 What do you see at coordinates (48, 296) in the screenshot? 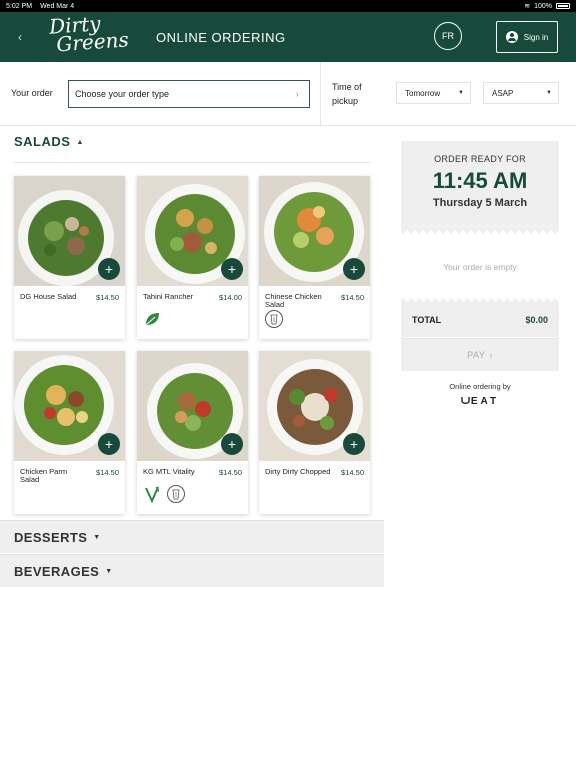
I see `item-name: DG House Salad` at bounding box center [48, 296].